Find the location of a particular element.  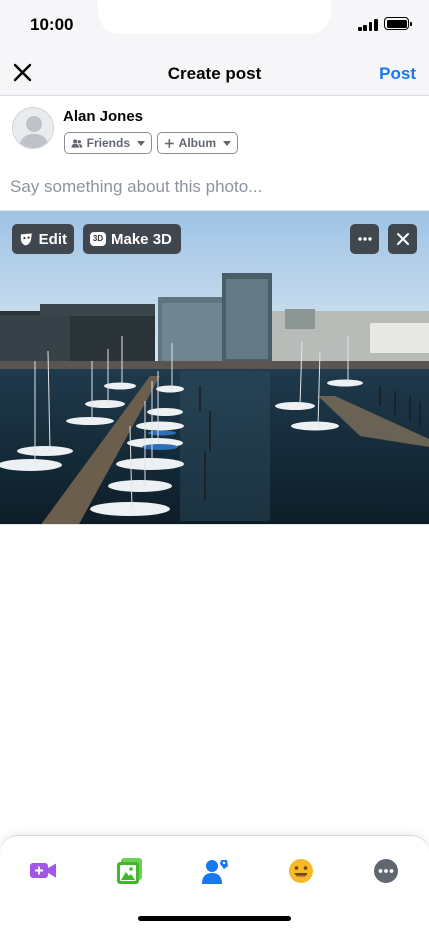

more-icon is located at coordinates (386, 871).